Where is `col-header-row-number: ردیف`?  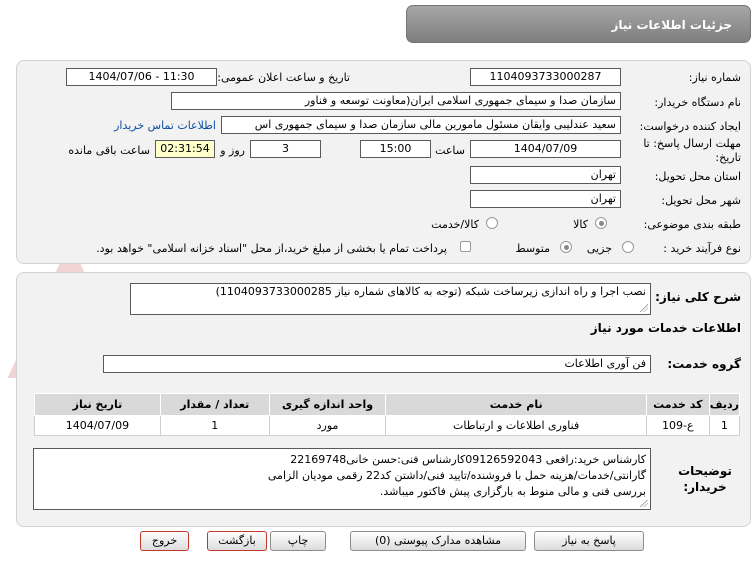
col-header-row-number: ردیف is located at coordinates (724, 404).